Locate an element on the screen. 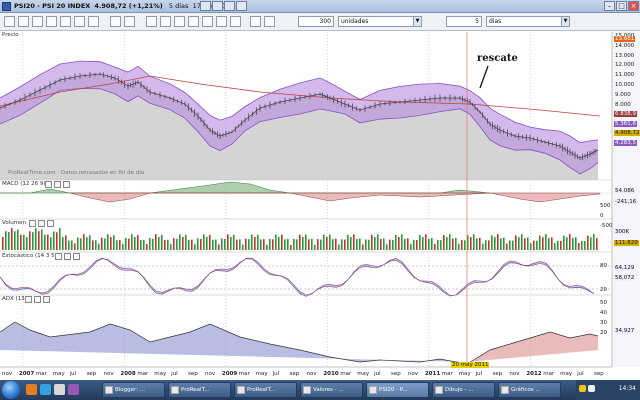 The height and width of the screenshot is (400, 640). indicator-button is located at coordinates (217, 6).